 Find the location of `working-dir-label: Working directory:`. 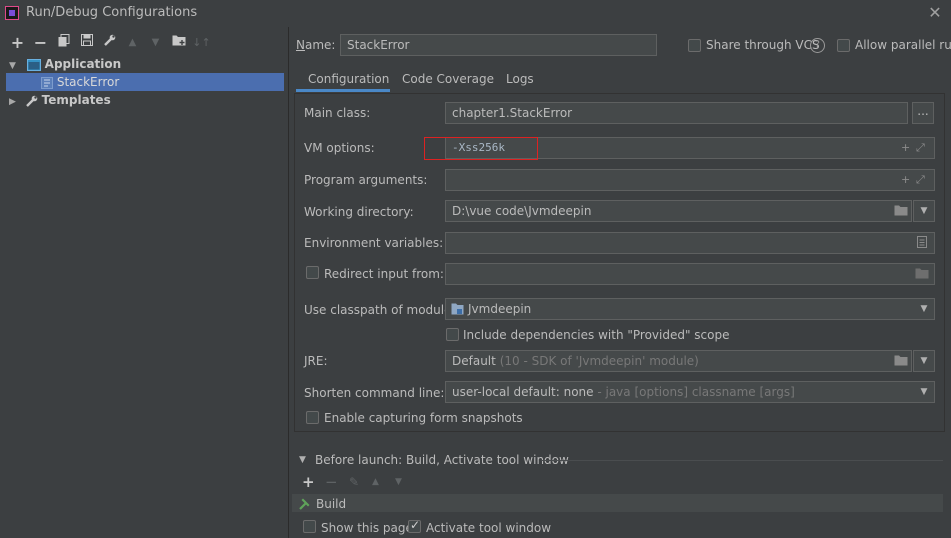

working-dir-label: Working directory: is located at coordinates (359, 212).